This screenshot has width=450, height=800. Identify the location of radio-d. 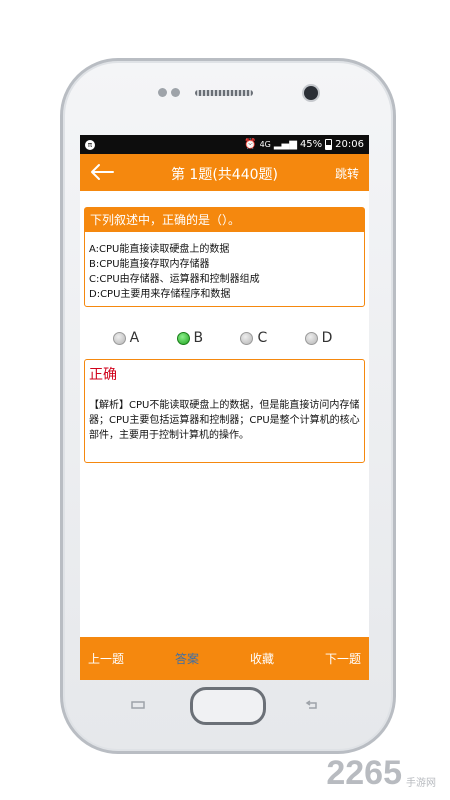
(311, 338).